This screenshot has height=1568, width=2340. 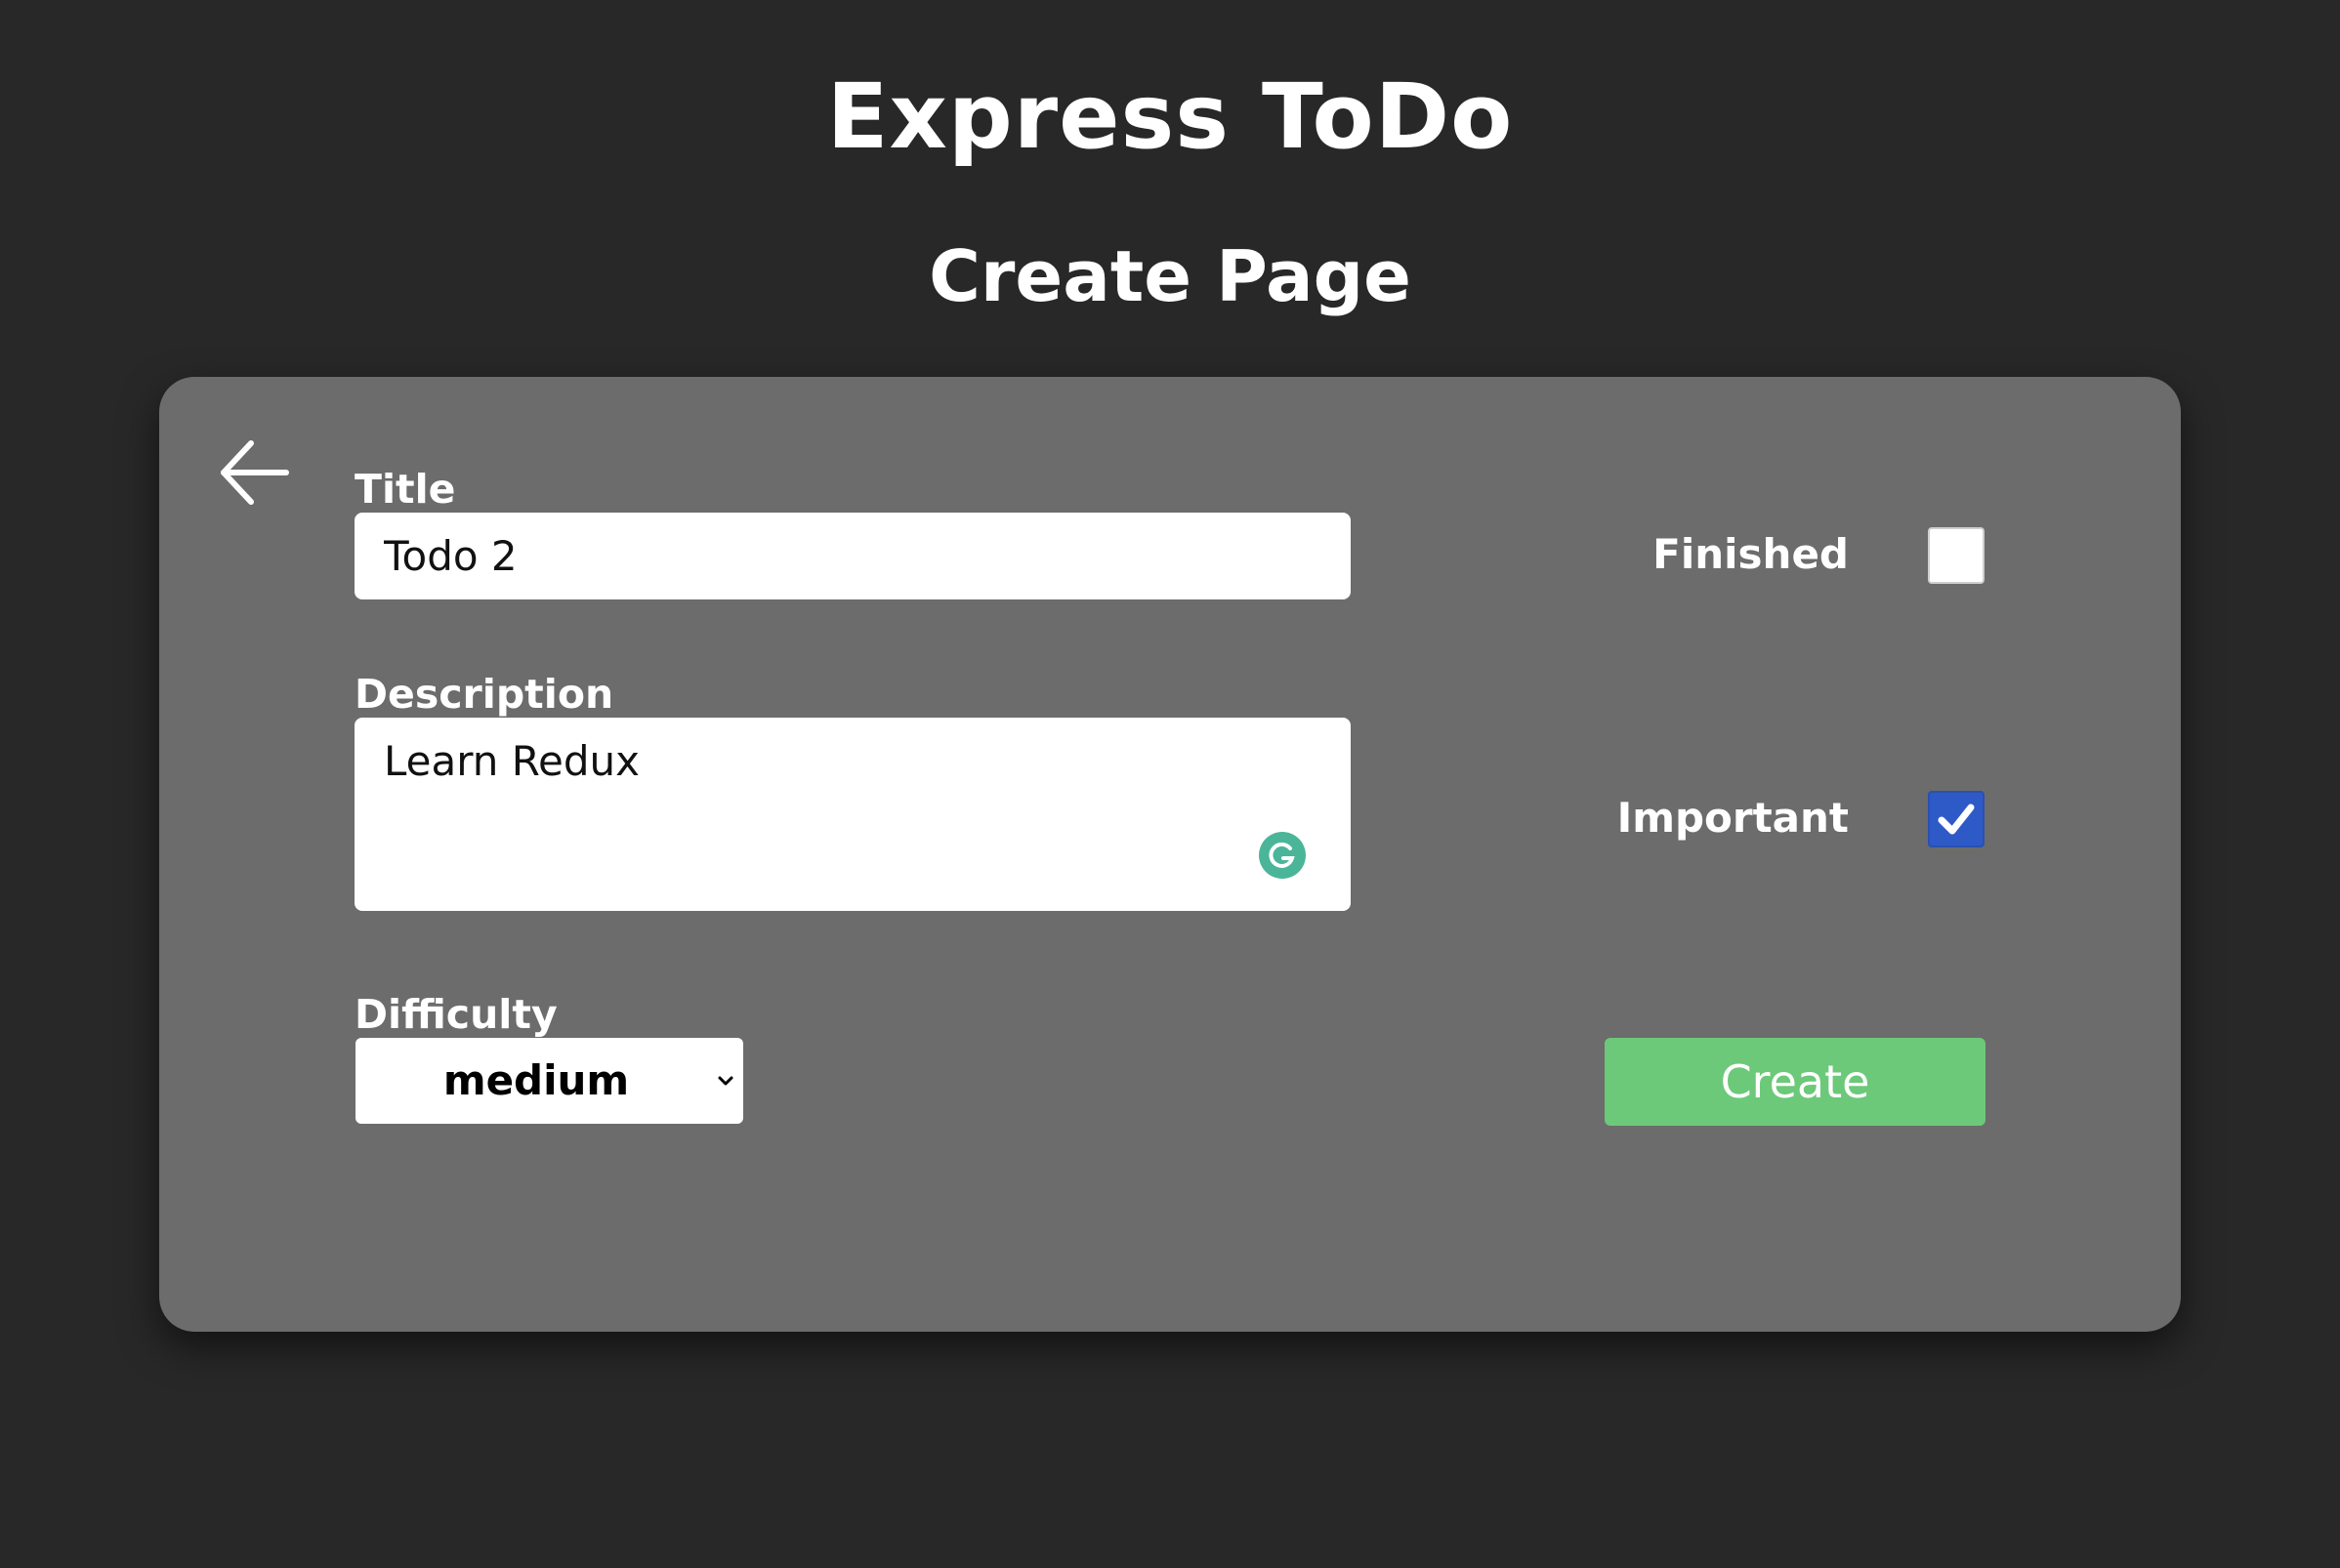 I want to click on important-checkbox, so click(x=1956, y=819).